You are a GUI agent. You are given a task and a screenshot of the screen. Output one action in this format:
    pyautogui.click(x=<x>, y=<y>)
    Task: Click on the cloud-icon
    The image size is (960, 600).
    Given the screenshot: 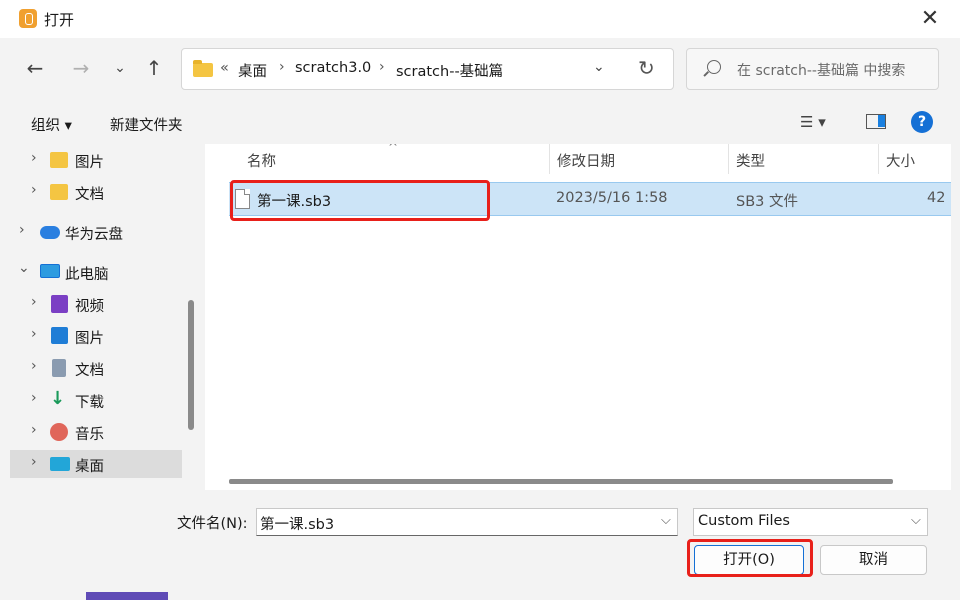 What is the action you would take?
    pyautogui.click(x=50, y=232)
    